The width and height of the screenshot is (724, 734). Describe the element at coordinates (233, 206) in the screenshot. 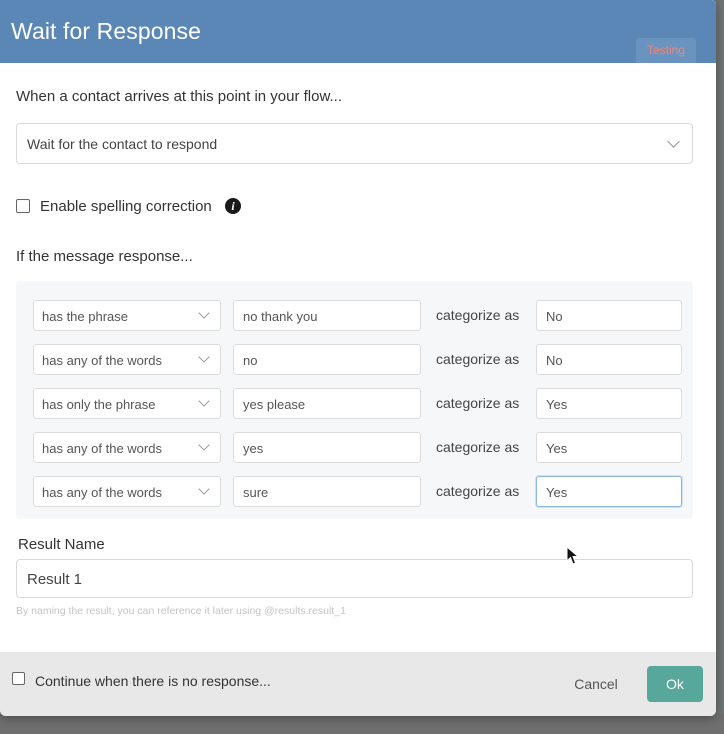

I see `info-icon: i` at that location.